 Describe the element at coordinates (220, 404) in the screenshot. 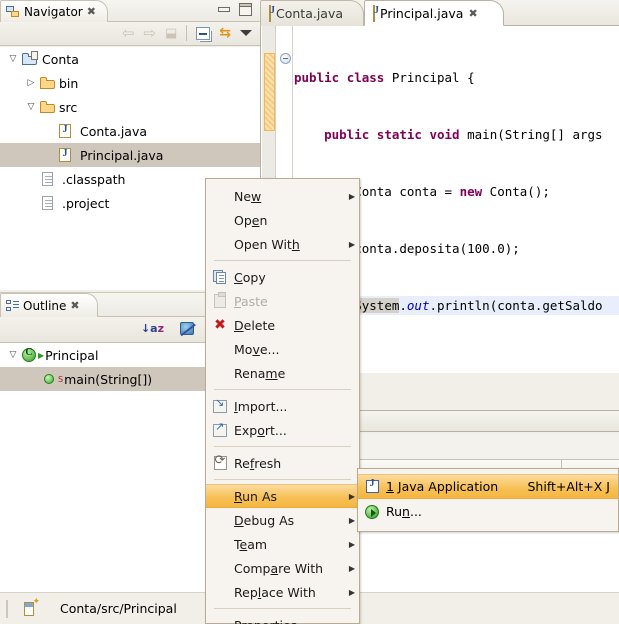

I see `import-icon` at that location.